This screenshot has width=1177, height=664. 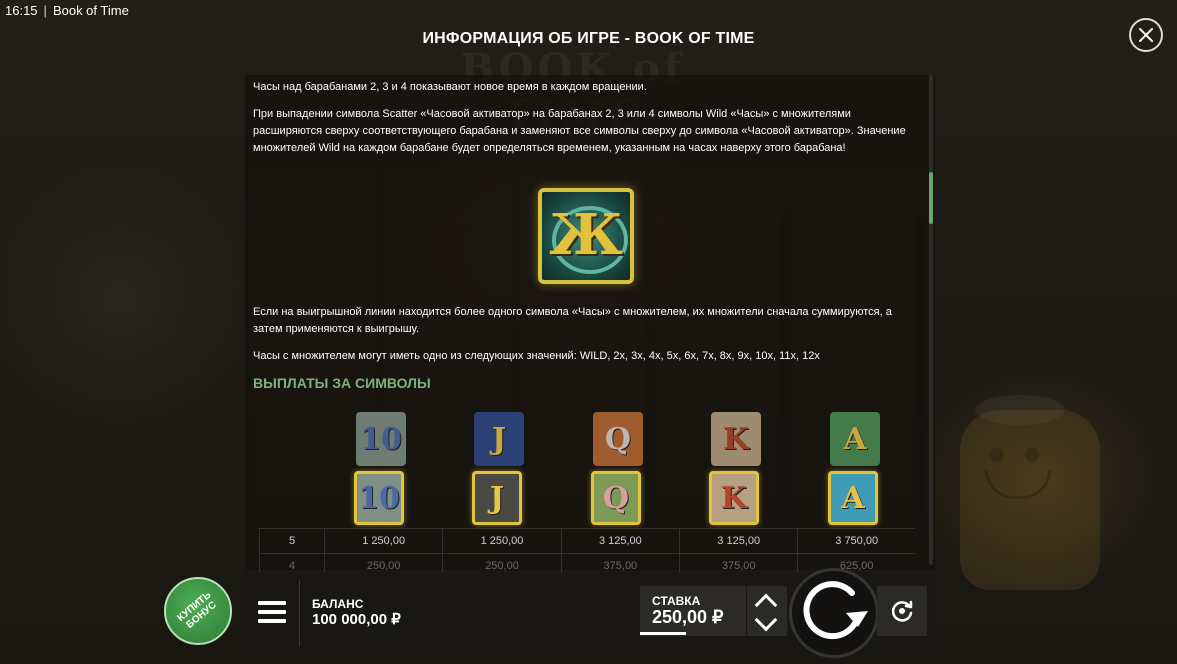 I want to click on autoplay-button, so click(x=902, y=611).